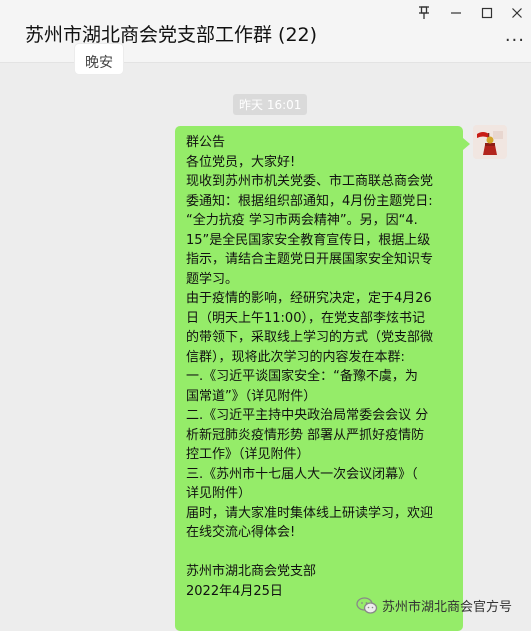 Image resolution: width=531 pixels, height=631 pixels. What do you see at coordinates (310, 181) in the screenshot?
I see `message-line: 现收到苏州市机关党委、市工商联总商会党` at bounding box center [310, 181].